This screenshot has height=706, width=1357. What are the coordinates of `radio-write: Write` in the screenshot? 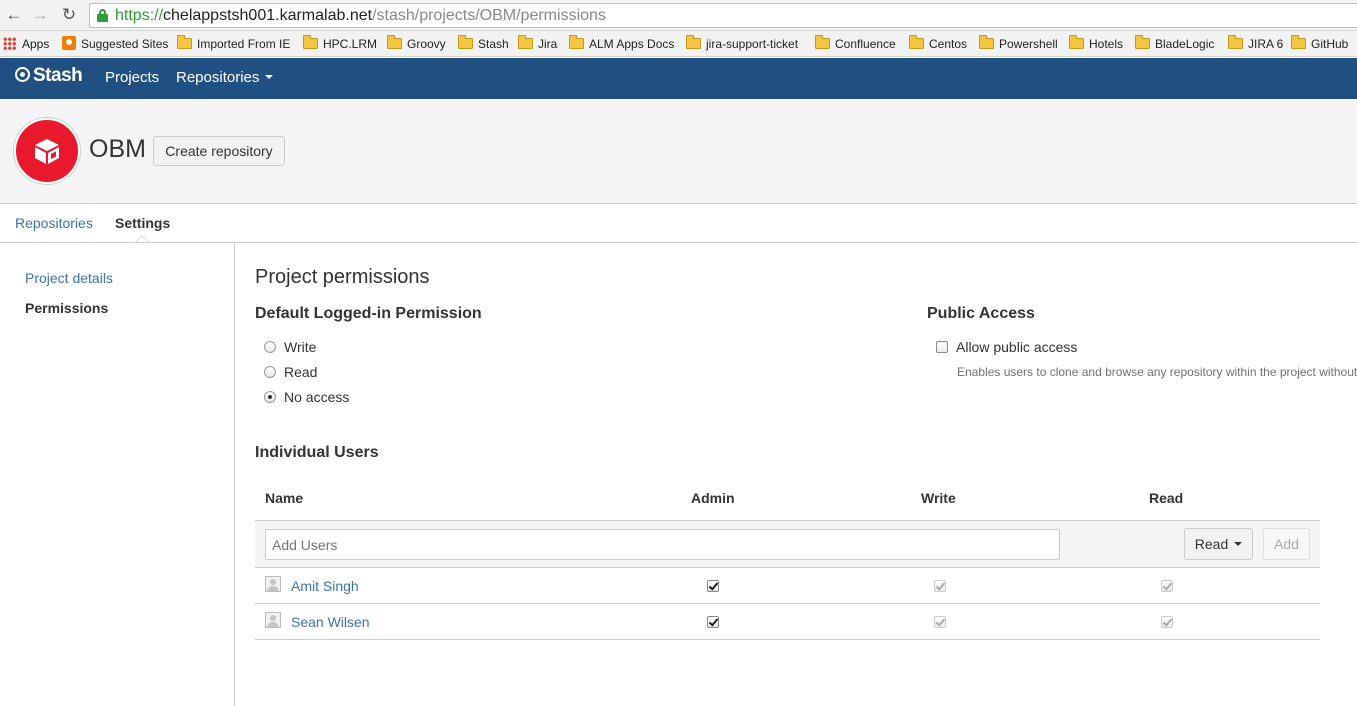 It's located at (290, 347).